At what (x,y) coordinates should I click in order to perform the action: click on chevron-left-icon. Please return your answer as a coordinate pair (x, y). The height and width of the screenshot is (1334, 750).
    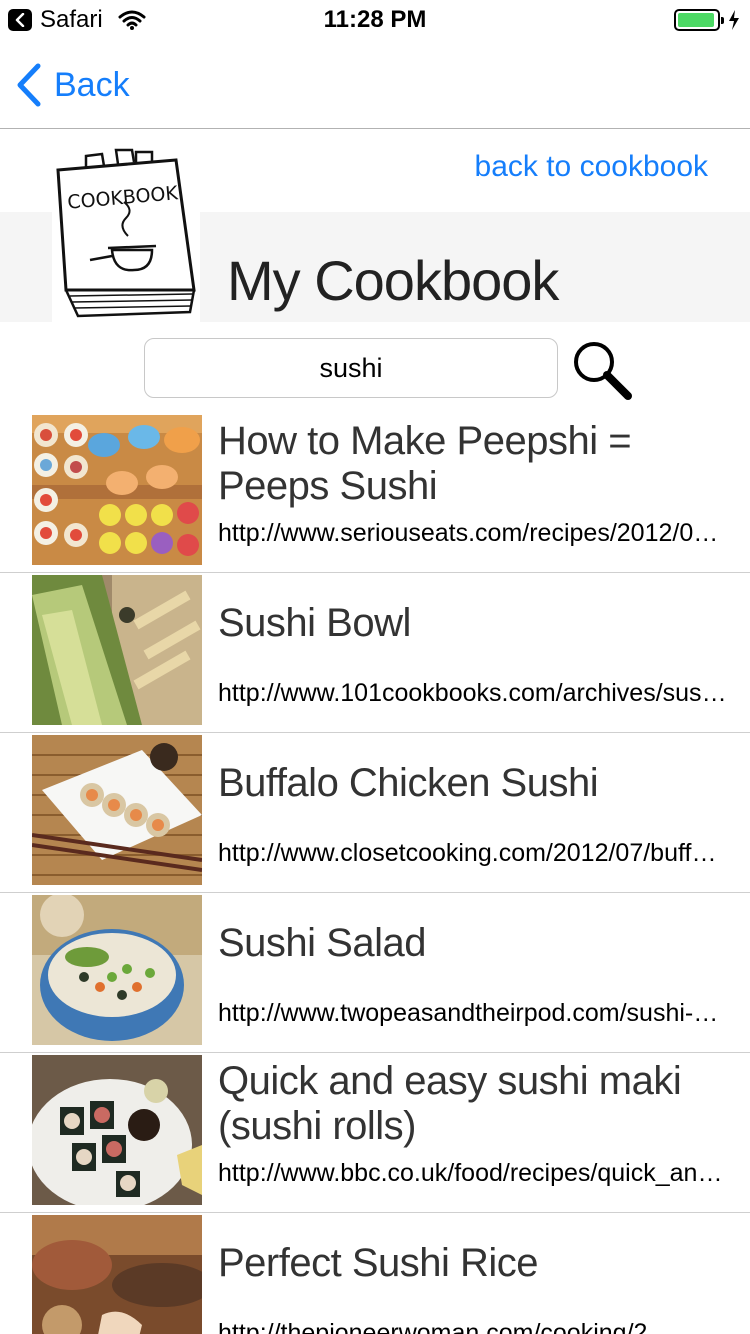
    Looking at the image, I should click on (29, 85).